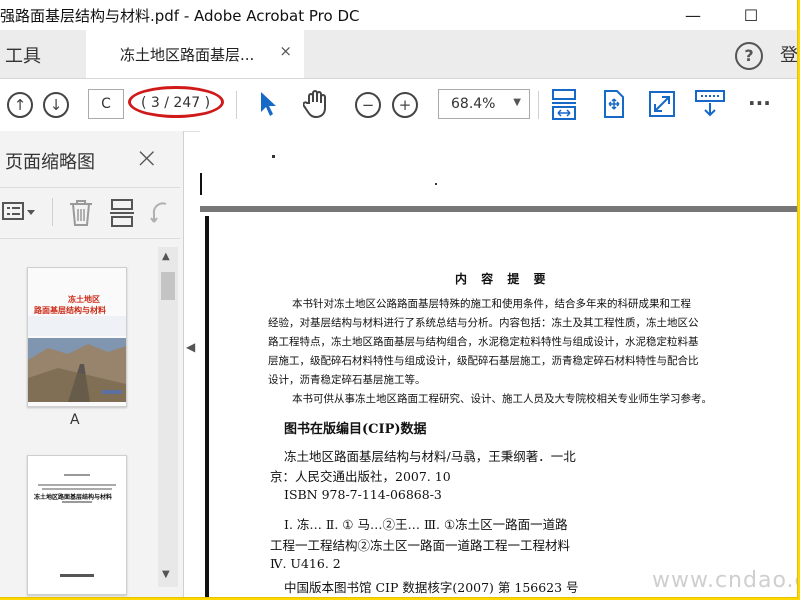 The height and width of the screenshot is (600, 800). Describe the element at coordinates (122, 213) in the screenshot. I see `extract-icon` at that location.